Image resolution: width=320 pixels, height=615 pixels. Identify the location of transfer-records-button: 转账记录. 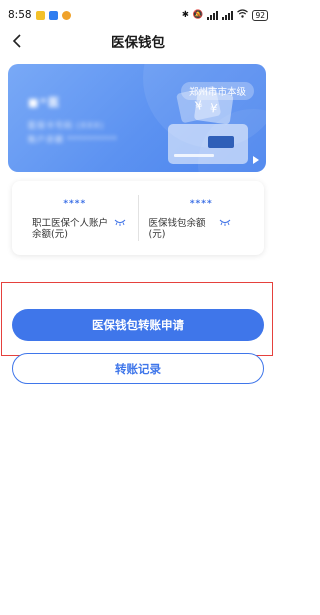
(138, 368).